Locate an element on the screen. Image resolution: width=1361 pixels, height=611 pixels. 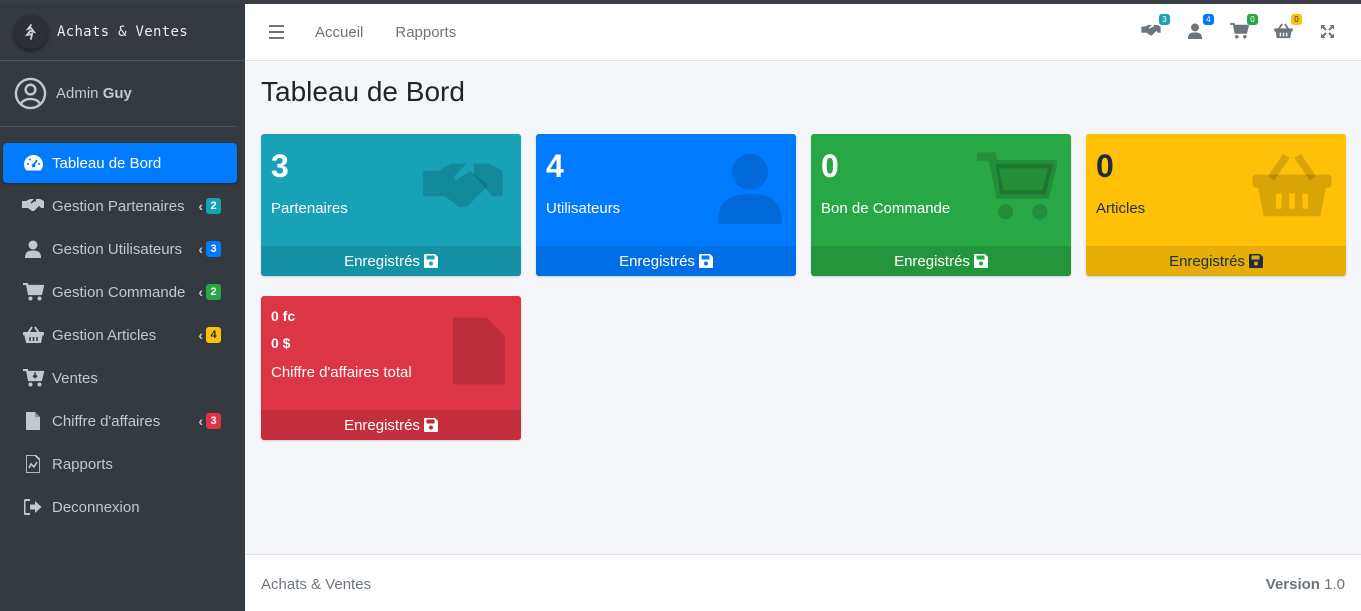
fullscreen-button is located at coordinates (1327, 31).